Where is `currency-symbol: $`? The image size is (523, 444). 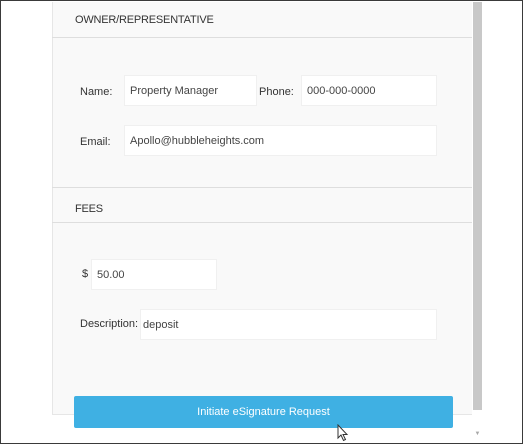
currency-symbol: $ is located at coordinates (85, 274).